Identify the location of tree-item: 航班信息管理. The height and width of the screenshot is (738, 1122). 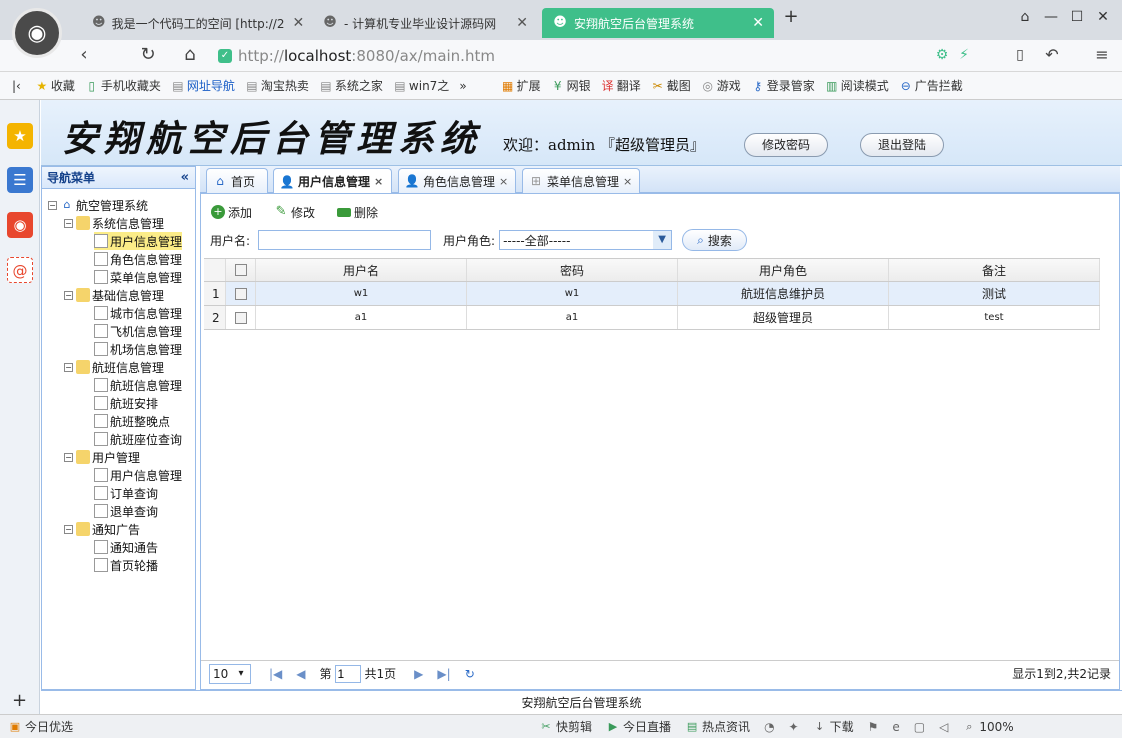
(138, 385).